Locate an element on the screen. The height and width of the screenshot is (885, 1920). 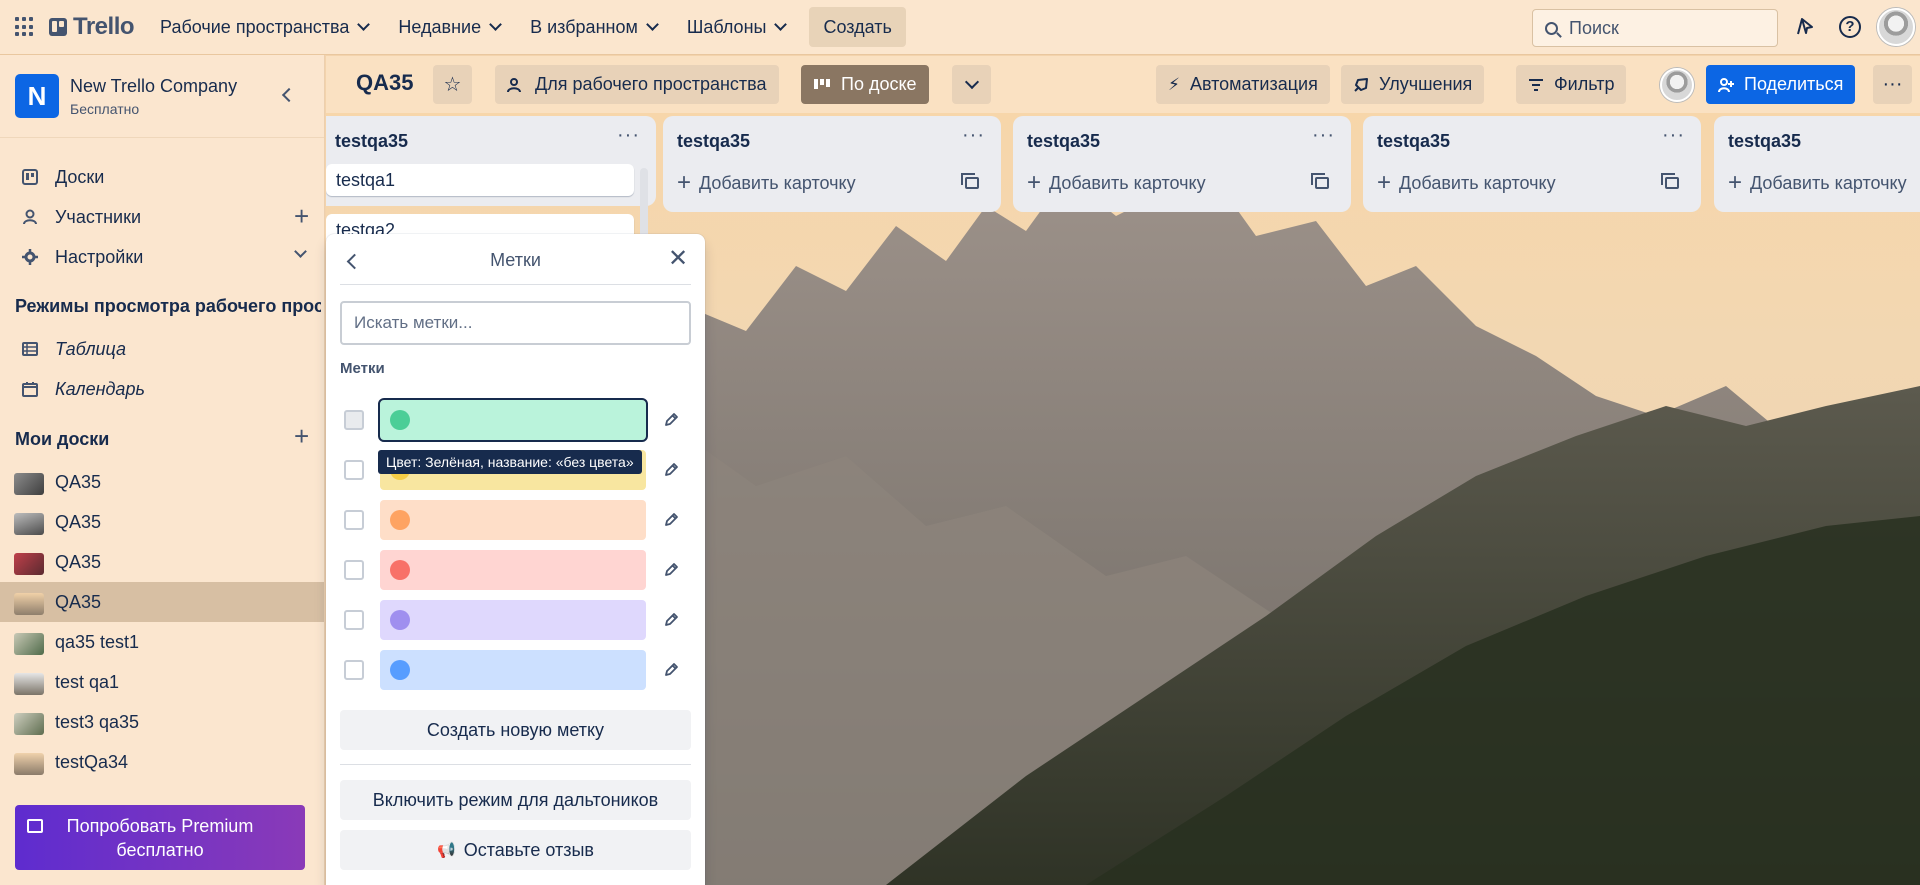
star-icon: ☆ is located at coordinates (452, 85).